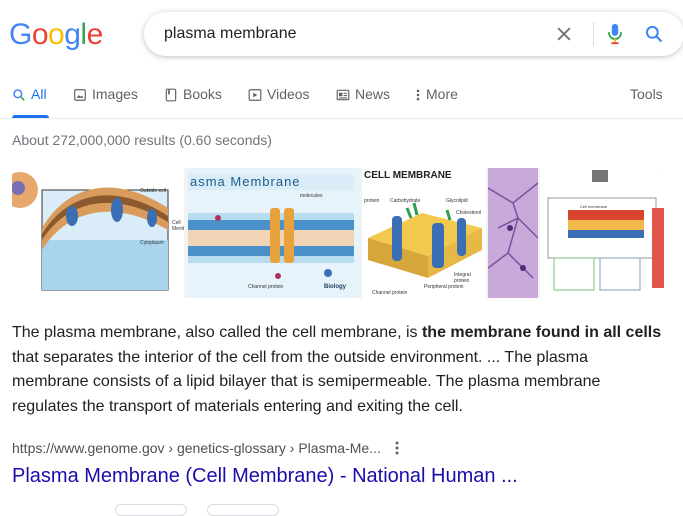  I want to click on tab-news: News, so click(363, 102).